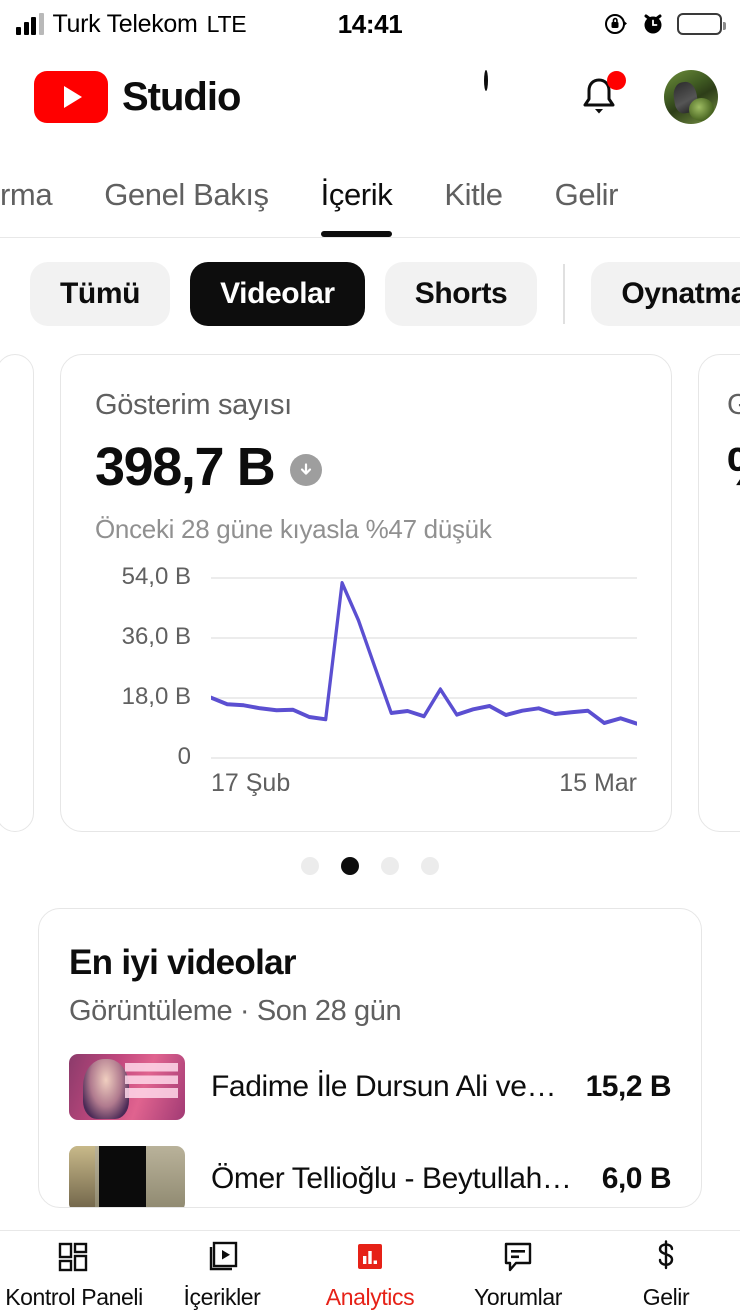  I want to click on tab-comparison: rma, so click(26, 207).